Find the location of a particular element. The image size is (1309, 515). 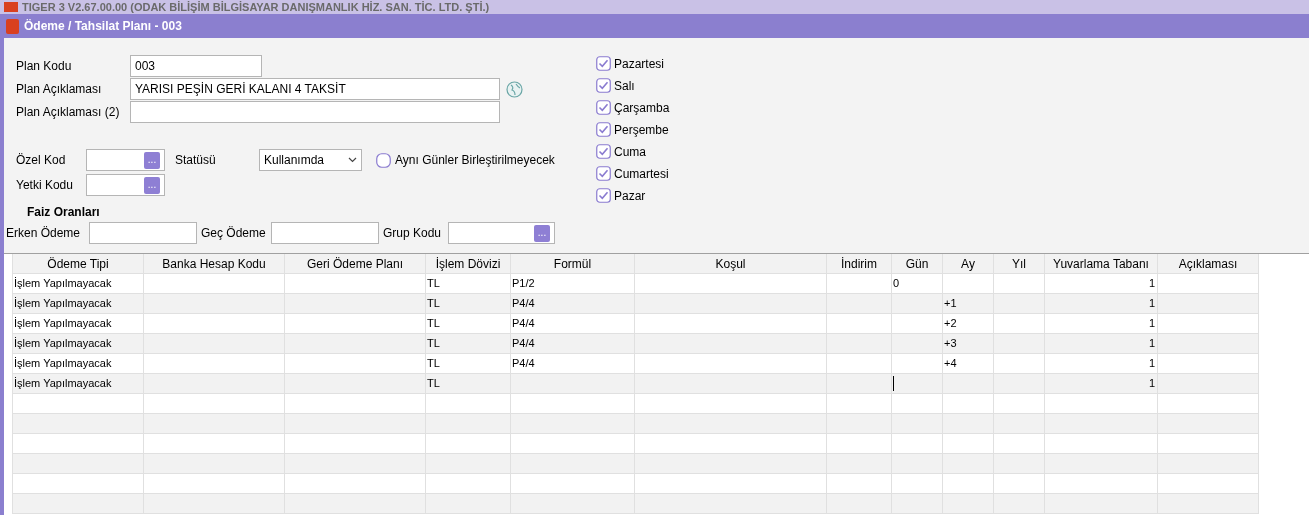

chevron-down-icon is located at coordinates (352, 160).